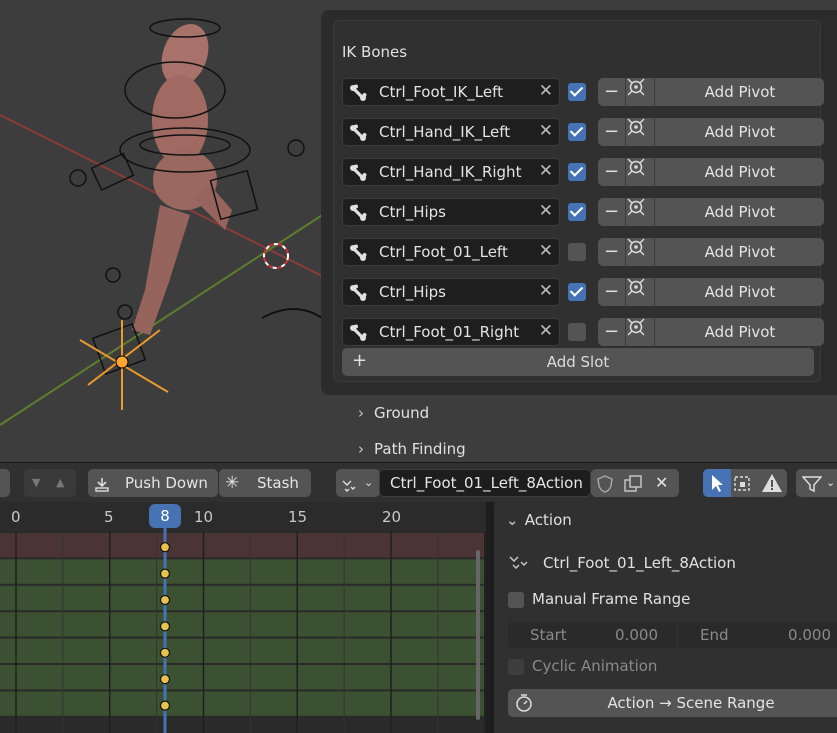 This screenshot has height=733, width=837. I want to click on select-tool-group, so click(745, 483).